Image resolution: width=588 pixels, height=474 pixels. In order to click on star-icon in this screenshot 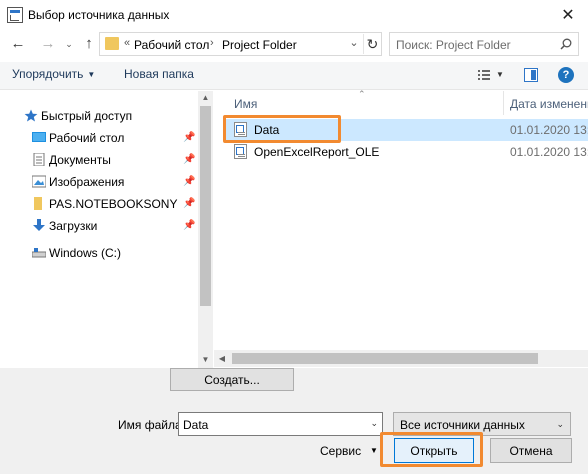, I will do `click(31, 115)`.